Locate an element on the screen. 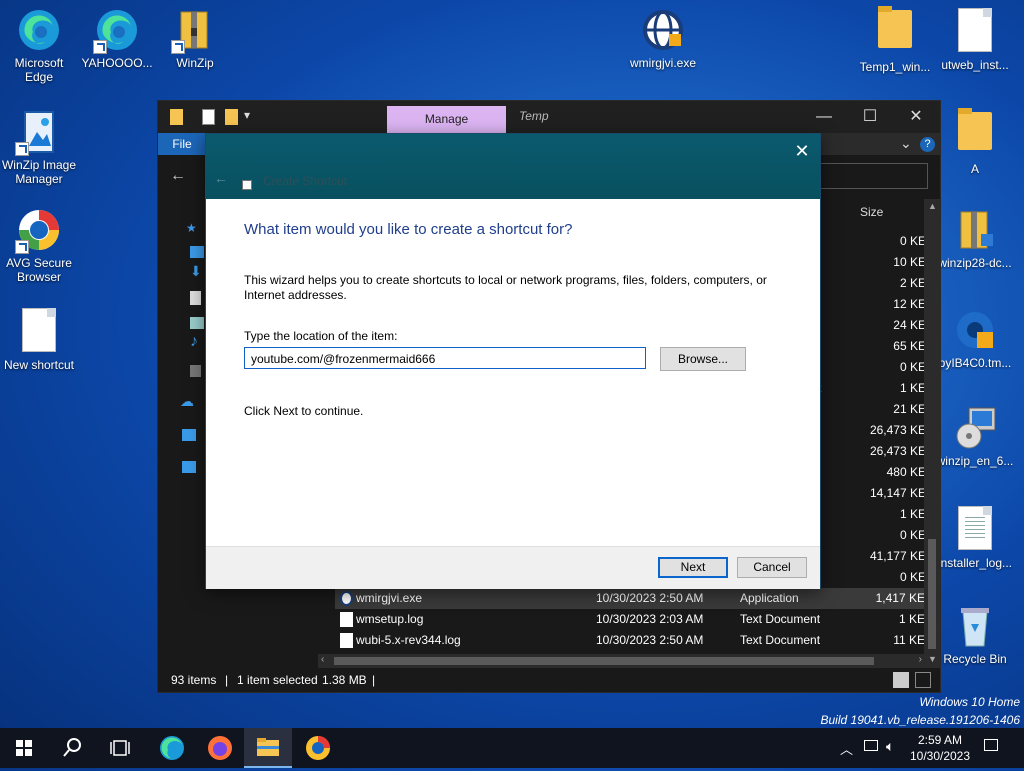  pictures-nav-icon is located at coordinates (197, 323).